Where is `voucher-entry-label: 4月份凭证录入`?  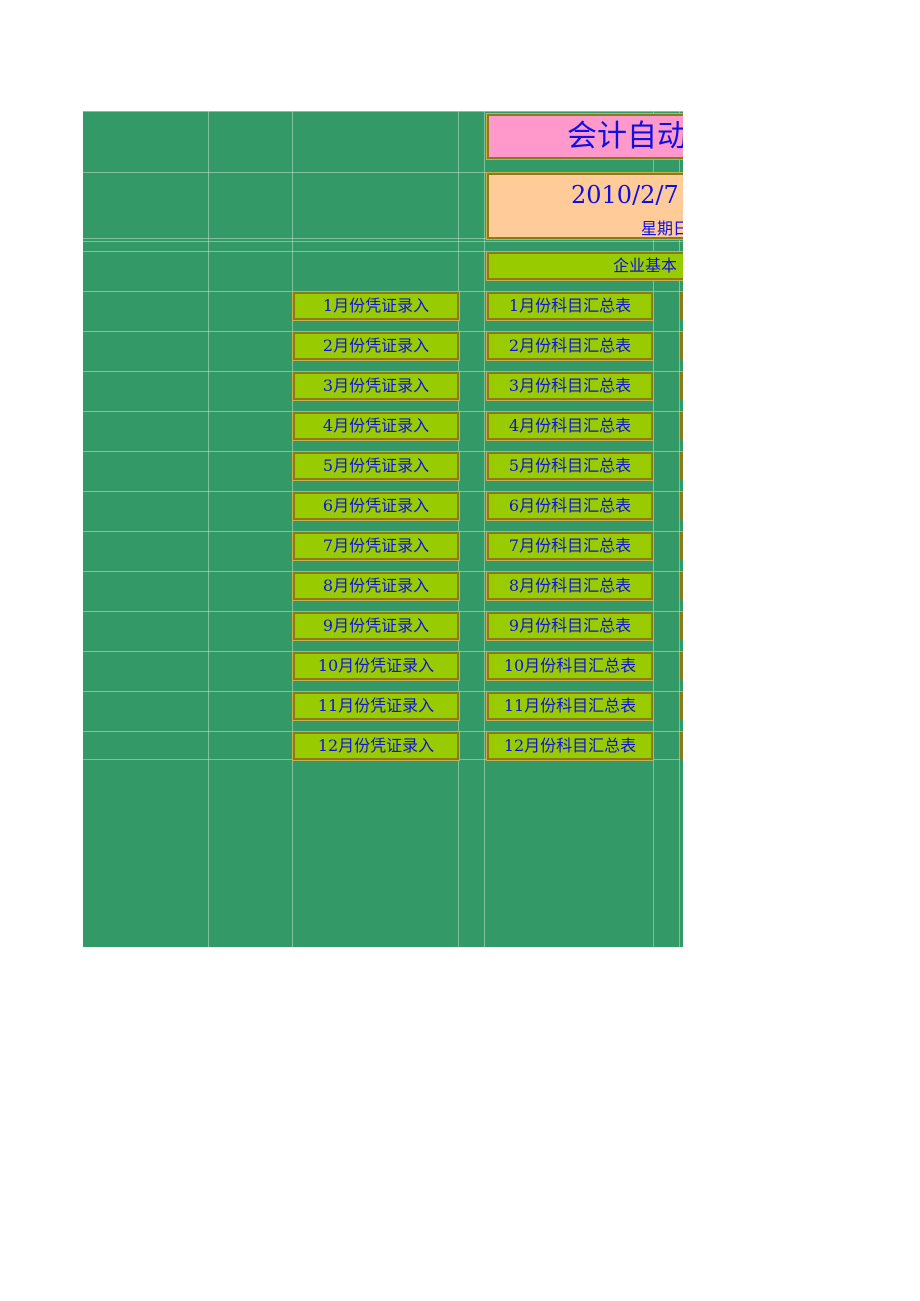
voucher-entry-label: 4月份凭证录入 is located at coordinates (376, 425).